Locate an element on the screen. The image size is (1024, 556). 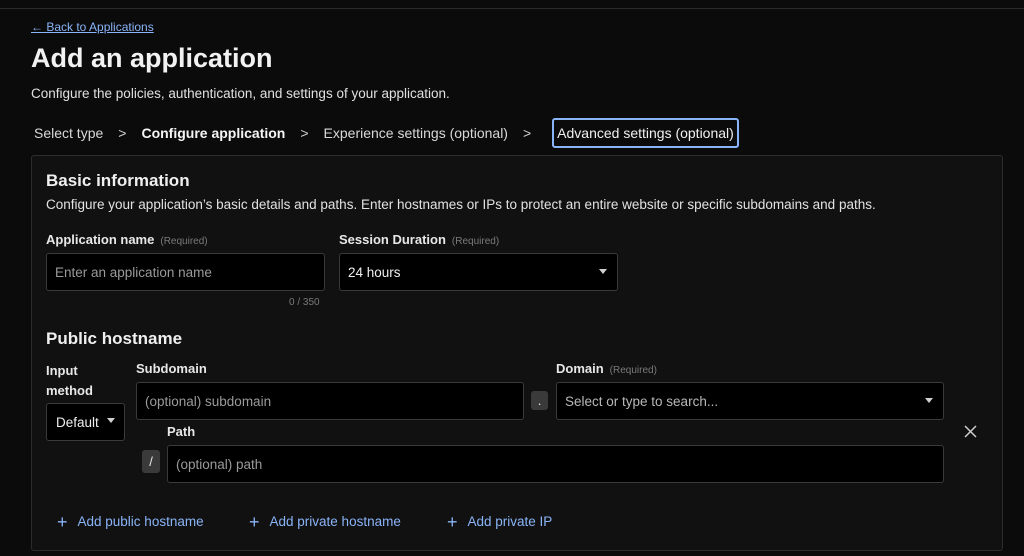
close-icon is located at coordinates (970, 431).